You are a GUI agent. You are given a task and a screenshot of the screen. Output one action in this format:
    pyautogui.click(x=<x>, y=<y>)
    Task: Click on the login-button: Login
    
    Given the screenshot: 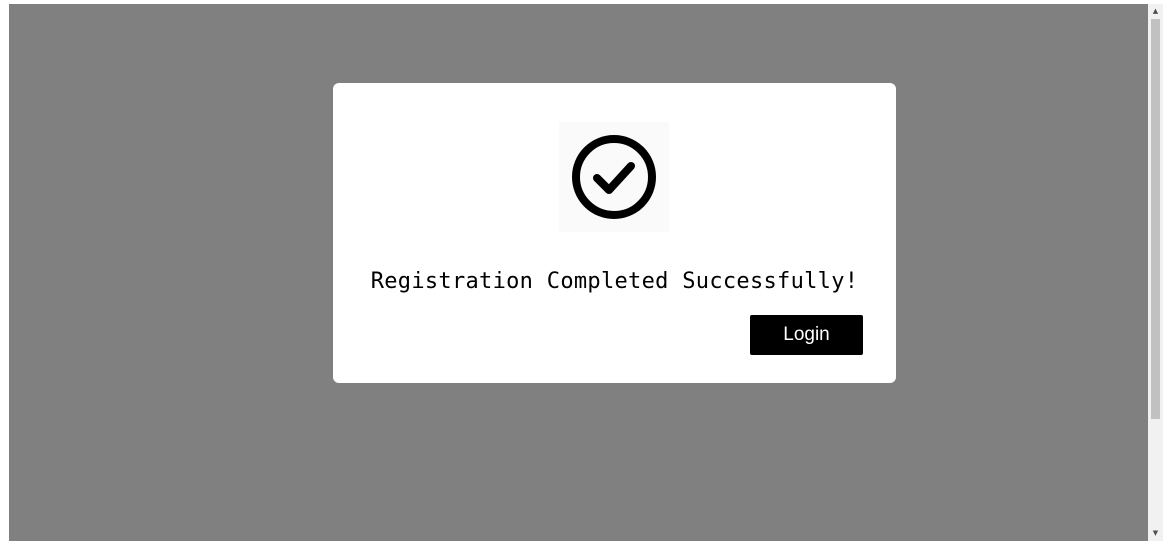 What is the action you would take?
    pyautogui.click(x=806, y=335)
    